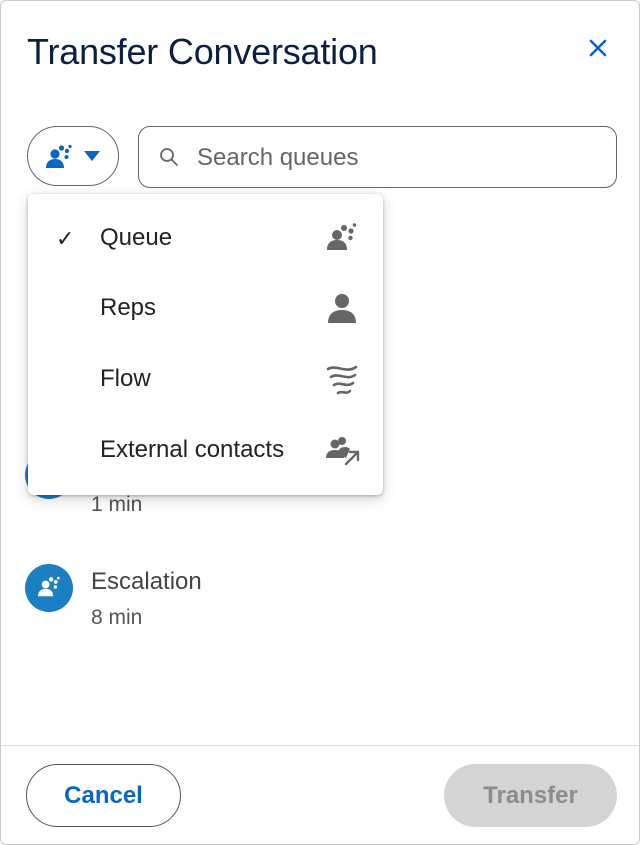 The width and height of the screenshot is (640, 845). Describe the element at coordinates (202, 51) in the screenshot. I see `dialog-title: Transfer Conversation` at that location.